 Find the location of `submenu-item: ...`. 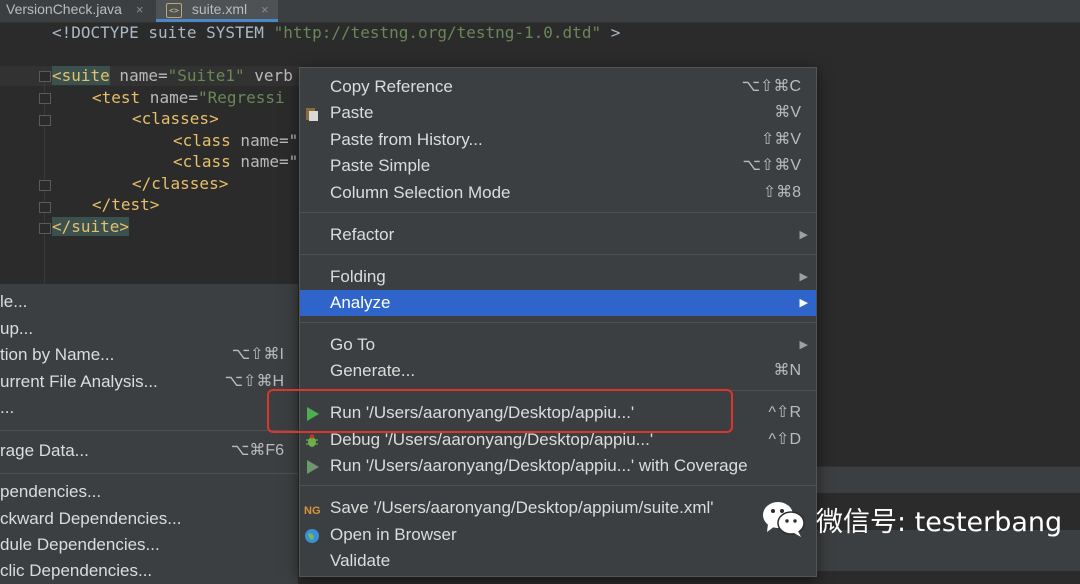

submenu-item: ... is located at coordinates (149, 408).